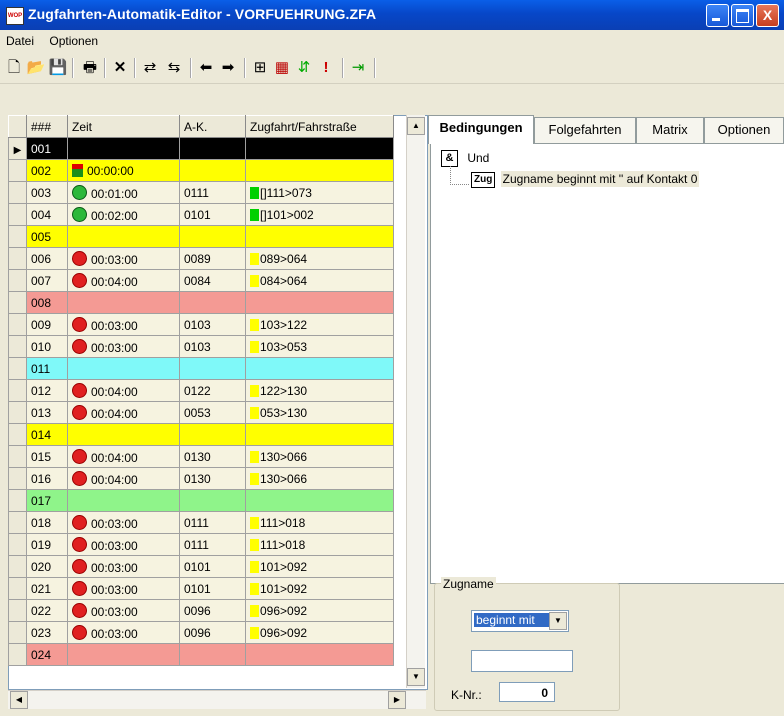 The height and width of the screenshot is (716, 784). I want to click on cell-ak: 0084, so click(212, 280).